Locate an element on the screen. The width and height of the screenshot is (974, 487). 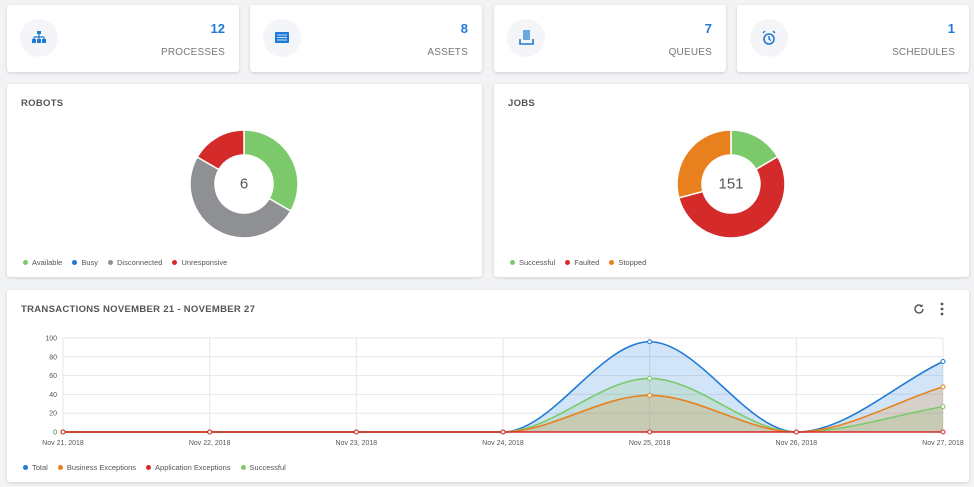
legend-item: Total is located at coordinates (35, 467).